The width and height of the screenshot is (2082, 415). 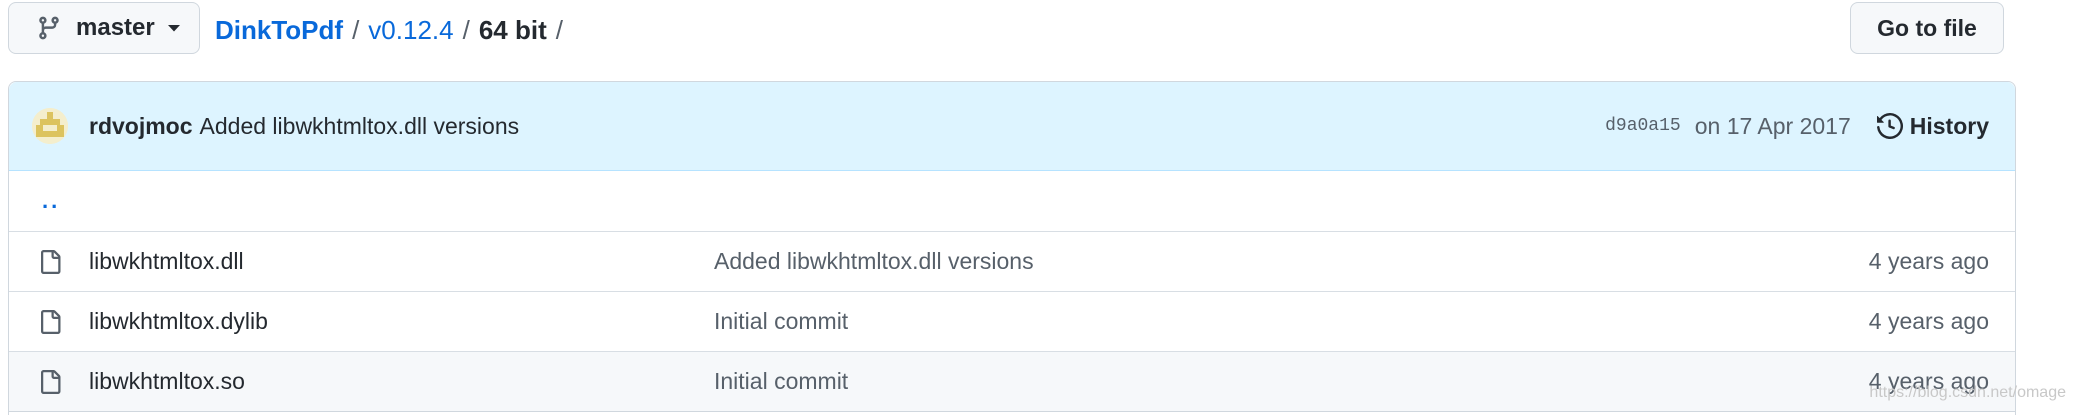 What do you see at coordinates (410, 30) in the screenshot?
I see `breadcrumb-version-link: v0.12.4` at bounding box center [410, 30].